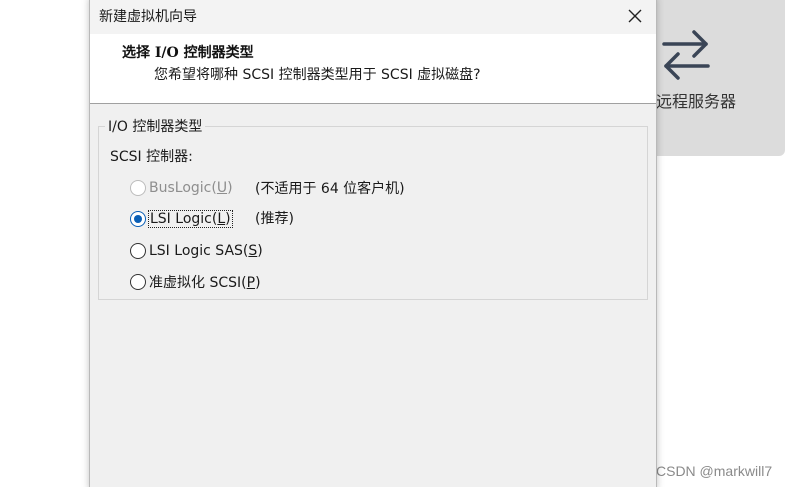 This screenshot has height=487, width=790. What do you see at coordinates (148, 17) in the screenshot?
I see `dialog-title: 新建虚拟机向导` at bounding box center [148, 17].